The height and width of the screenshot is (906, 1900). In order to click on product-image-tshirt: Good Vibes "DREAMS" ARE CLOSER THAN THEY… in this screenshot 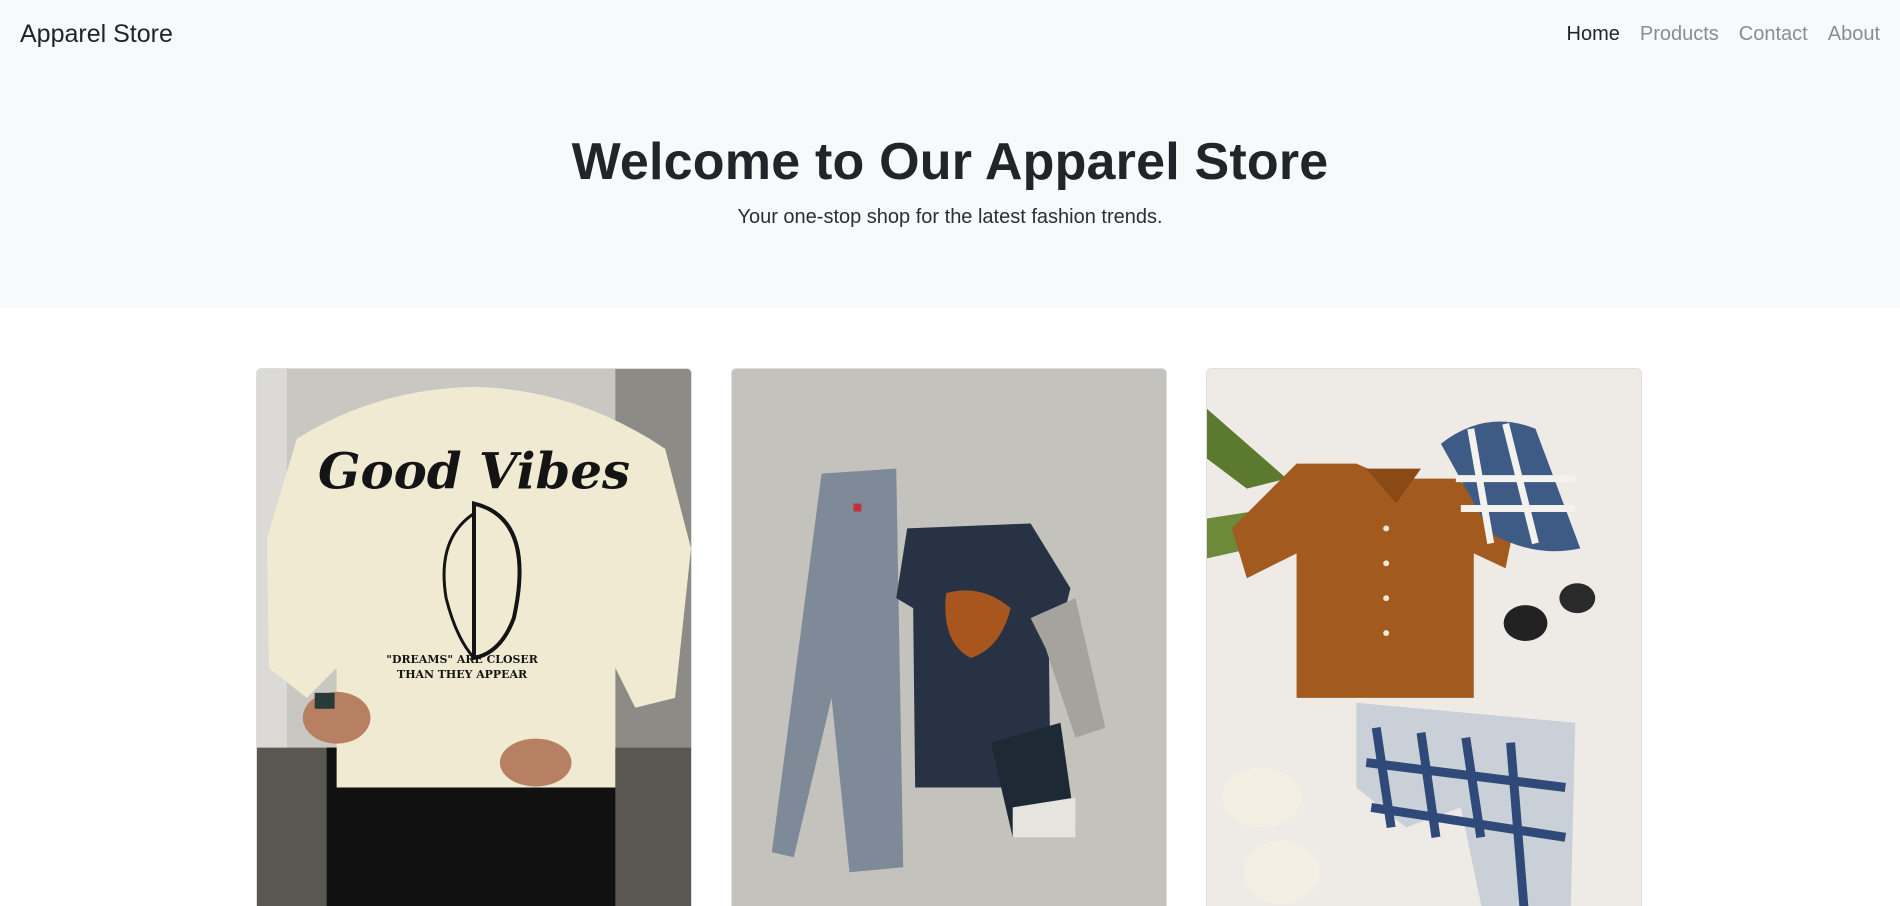, I will do `click(474, 637)`.